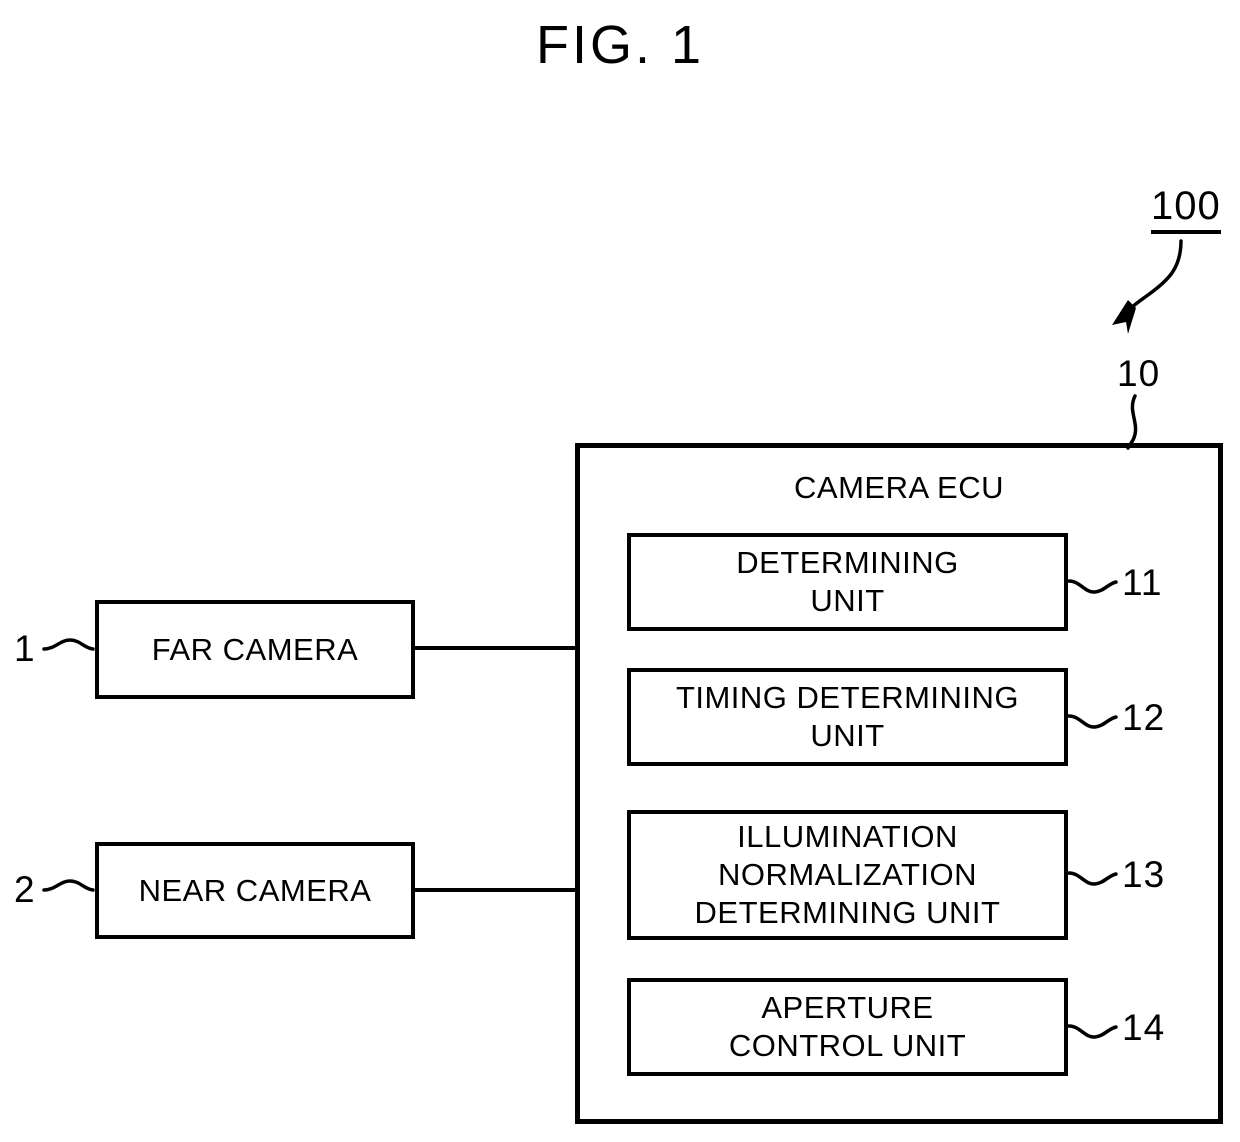 This screenshot has width=1240, height=1142. What do you see at coordinates (899, 487) in the screenshot?
I see `camera-ecu-title: CAMERA ECU` at bounding box center [899, 487].